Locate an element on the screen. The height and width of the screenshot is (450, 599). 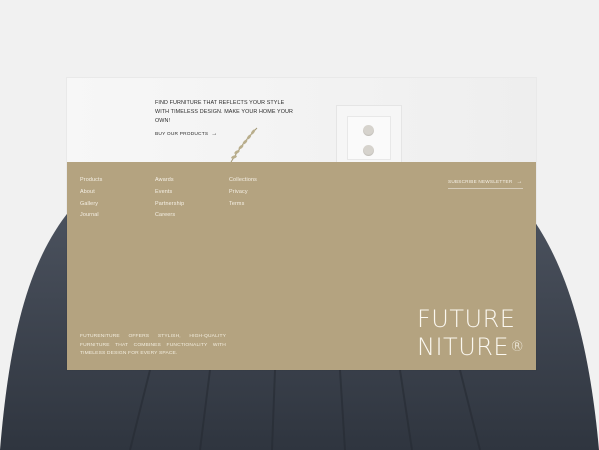
footer-column-2: Awards Events Partnership Careers is located at coordinates (169, 198).